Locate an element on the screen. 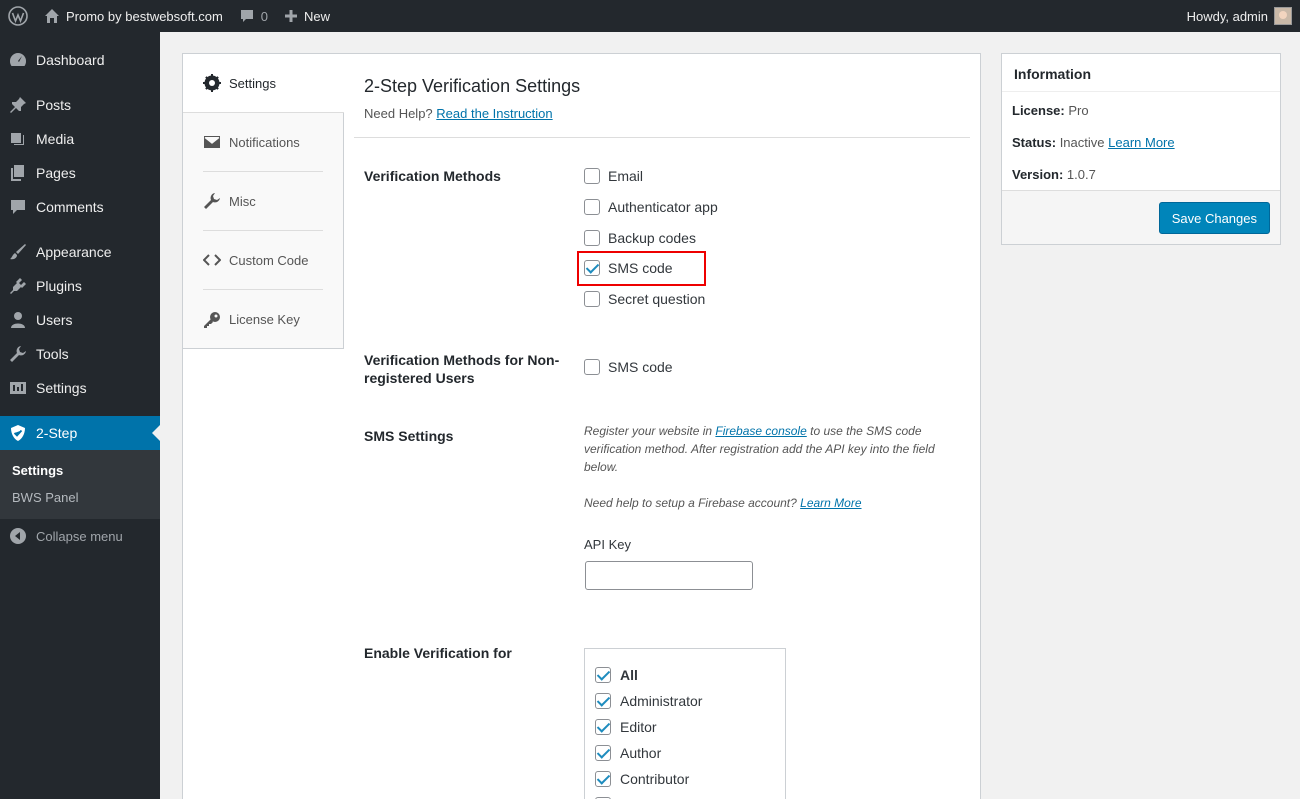 Image resolution: width=1300 pixels, height=799 pixels. tab-license-key: License Key is located at coordinates (263, 319).